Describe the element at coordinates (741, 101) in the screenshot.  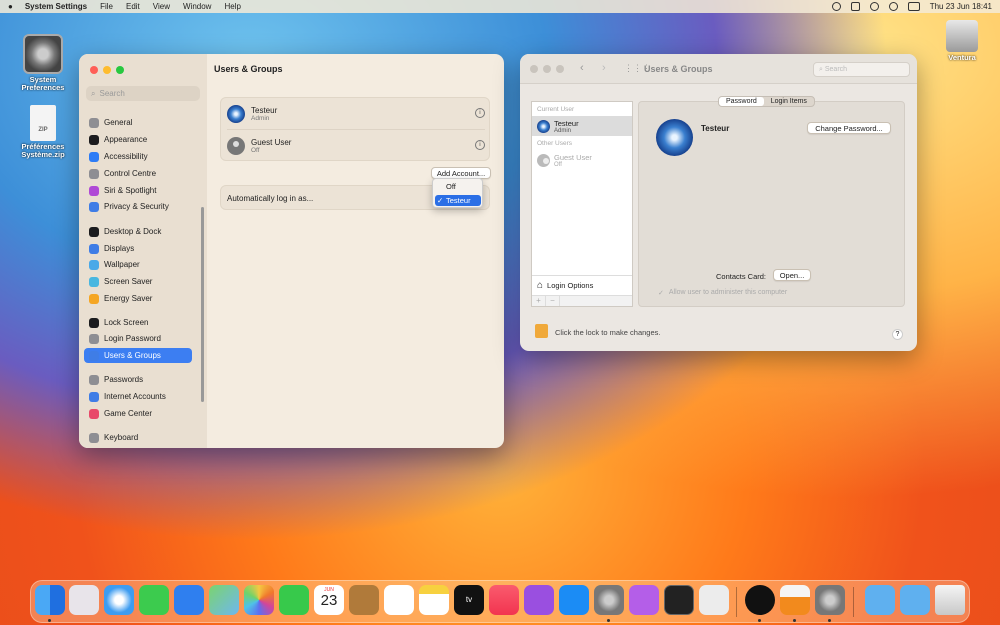
I see `tab-password: Password` at that location.